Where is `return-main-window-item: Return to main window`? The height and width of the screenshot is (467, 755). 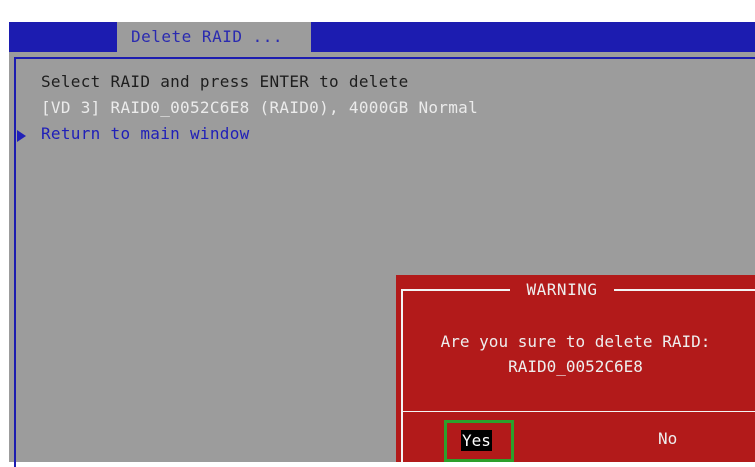 return-main-window-item: Return to main window is located at coordinates (145, 133).